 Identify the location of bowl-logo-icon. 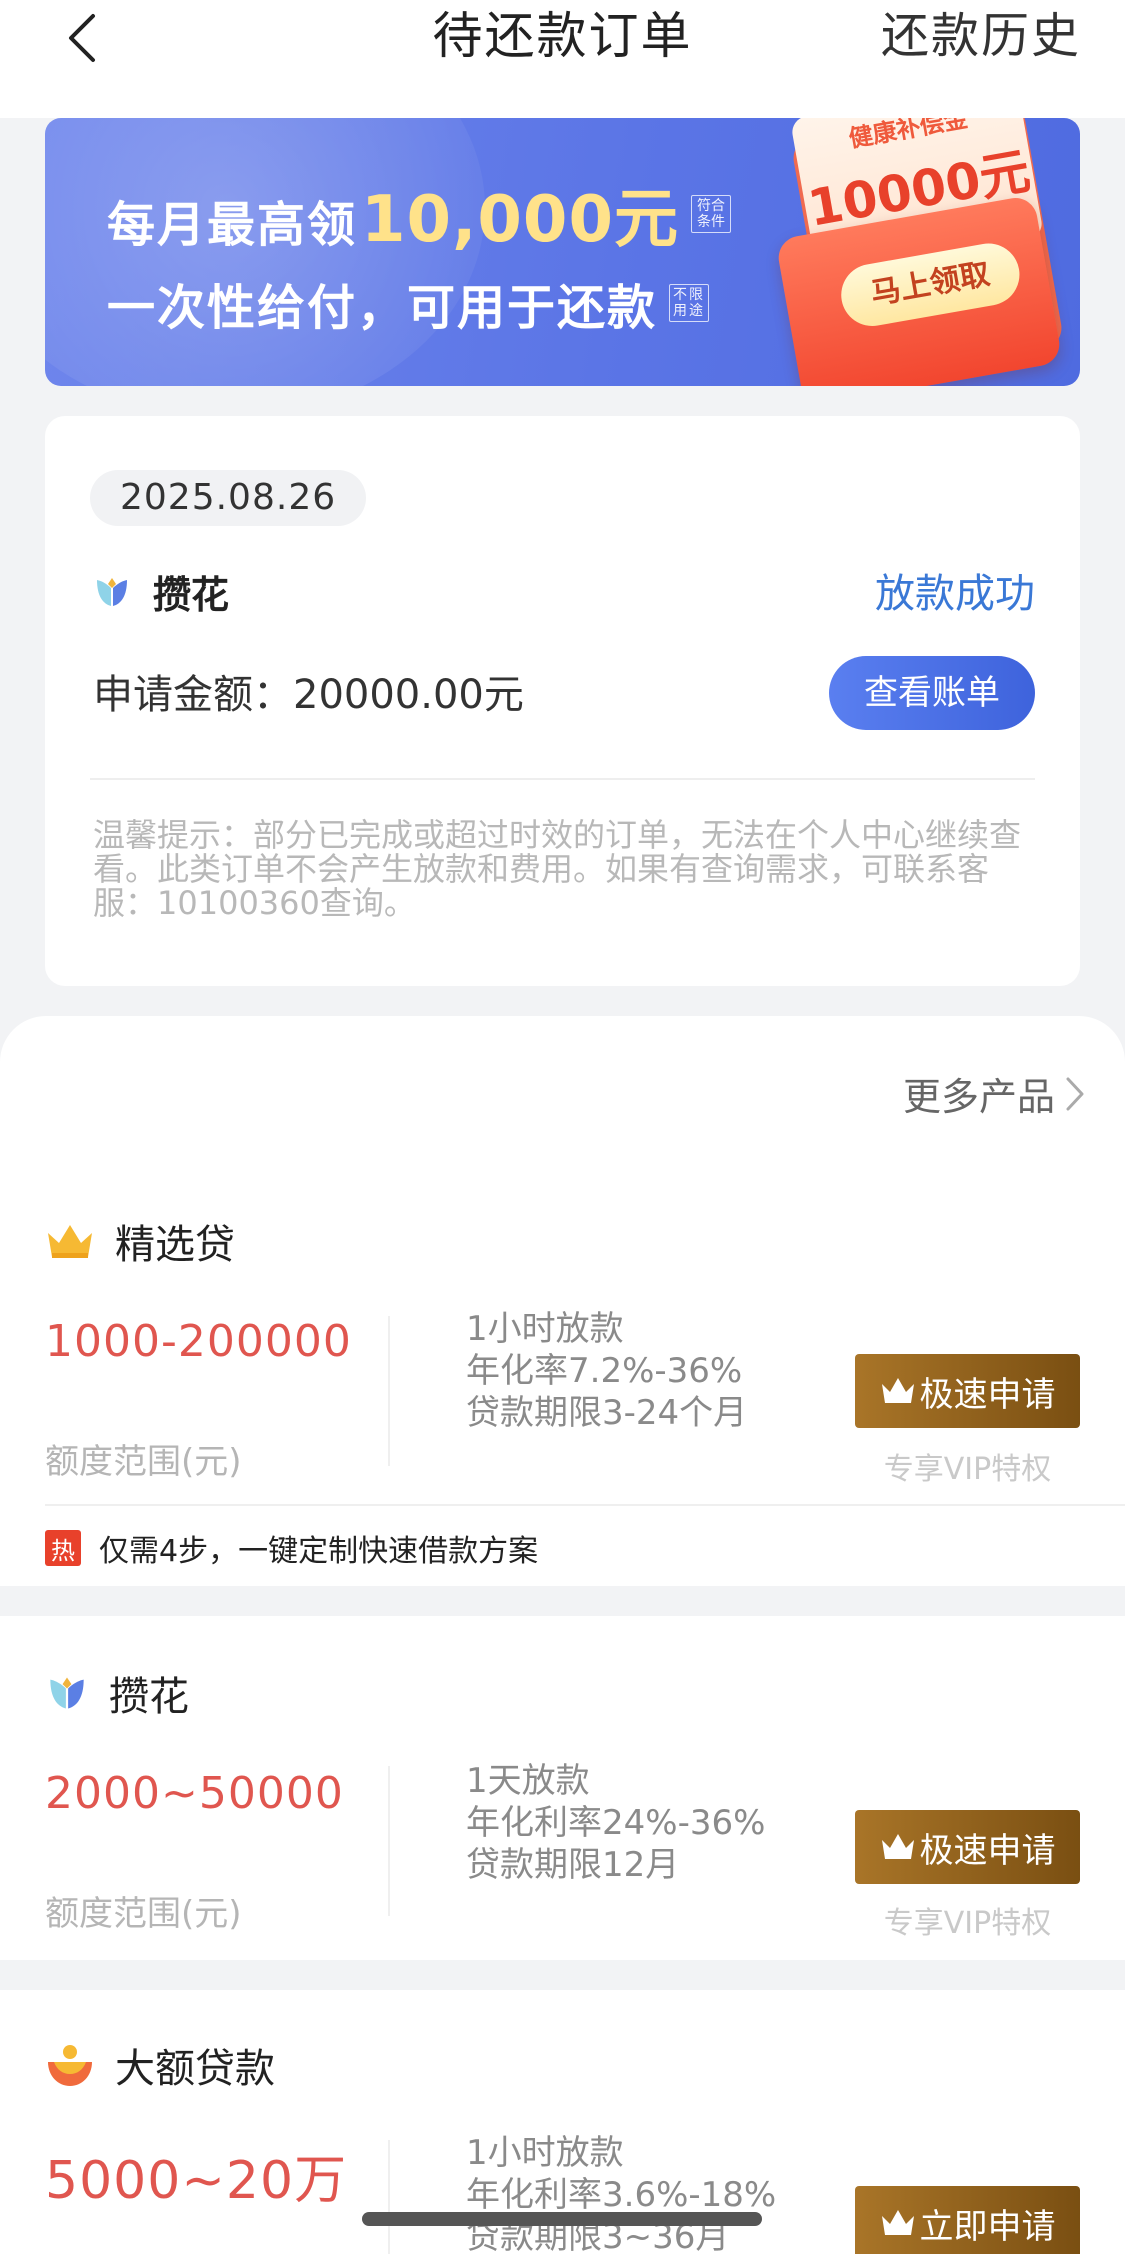
(70, 2065).